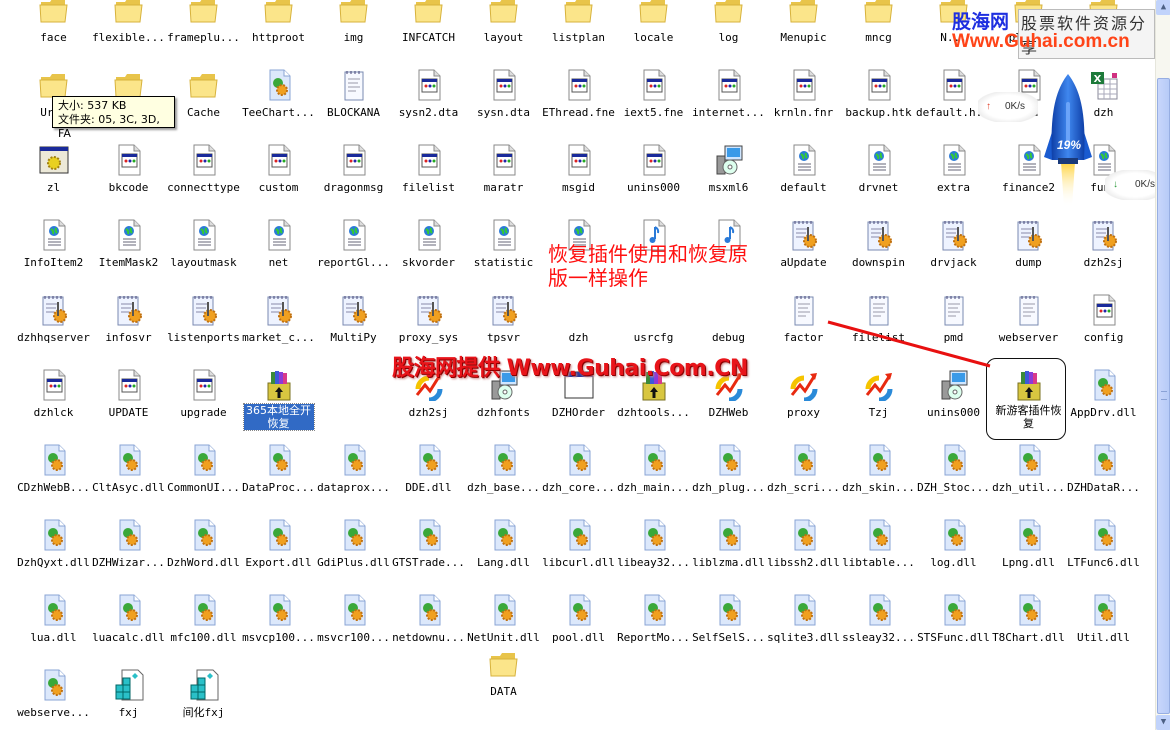 This screenshot has width=1170, height=730. Describe the element at coordinates (1115, 184) in the screenshot. I see `download-arrow-icon: ↓` at that location.